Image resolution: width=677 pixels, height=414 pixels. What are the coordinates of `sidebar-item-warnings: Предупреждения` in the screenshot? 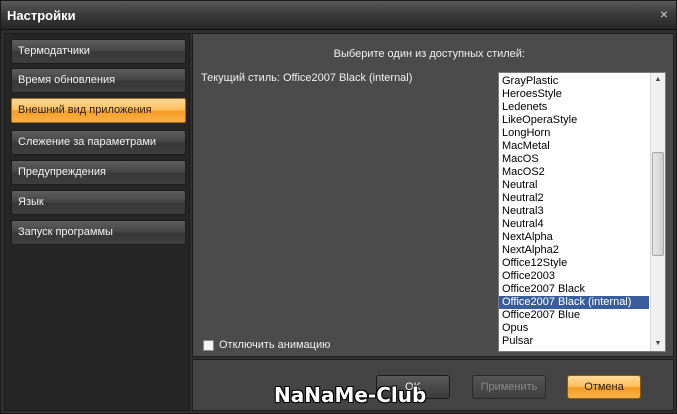 It's located at (98, 172).